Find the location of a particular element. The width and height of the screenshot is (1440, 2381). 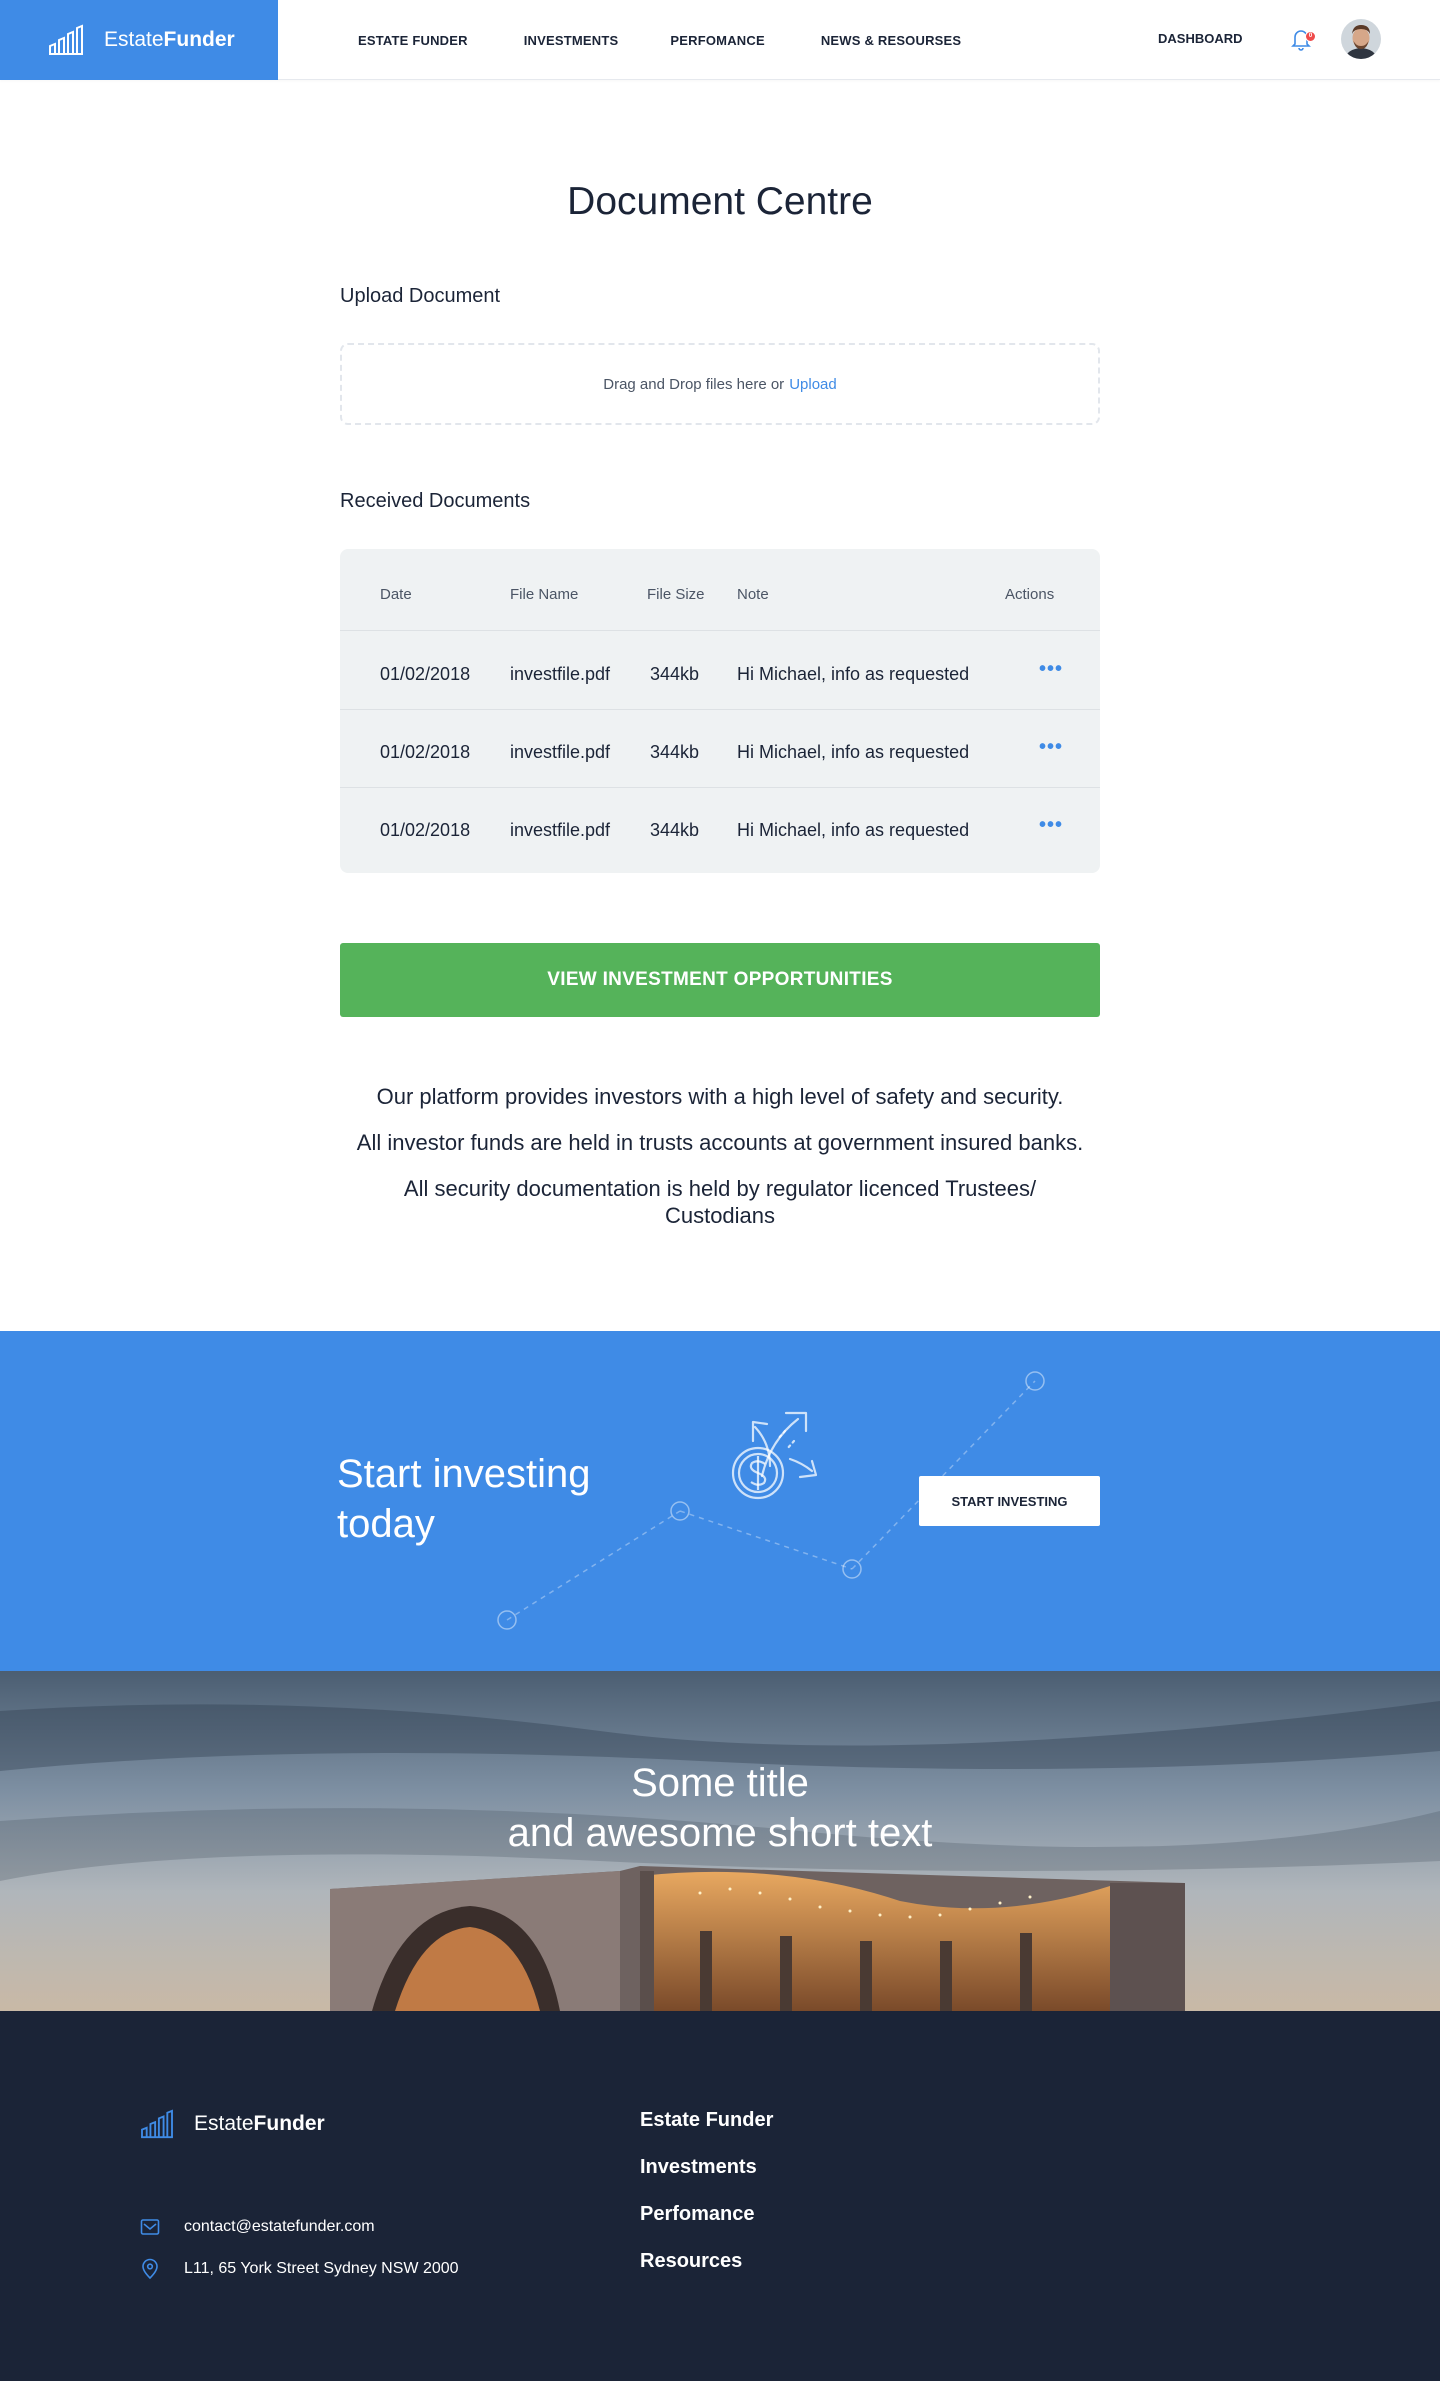

footer-address-text: L11, 65 York Street Sydney NSW 2000 is located at coordinates (321, 2268).